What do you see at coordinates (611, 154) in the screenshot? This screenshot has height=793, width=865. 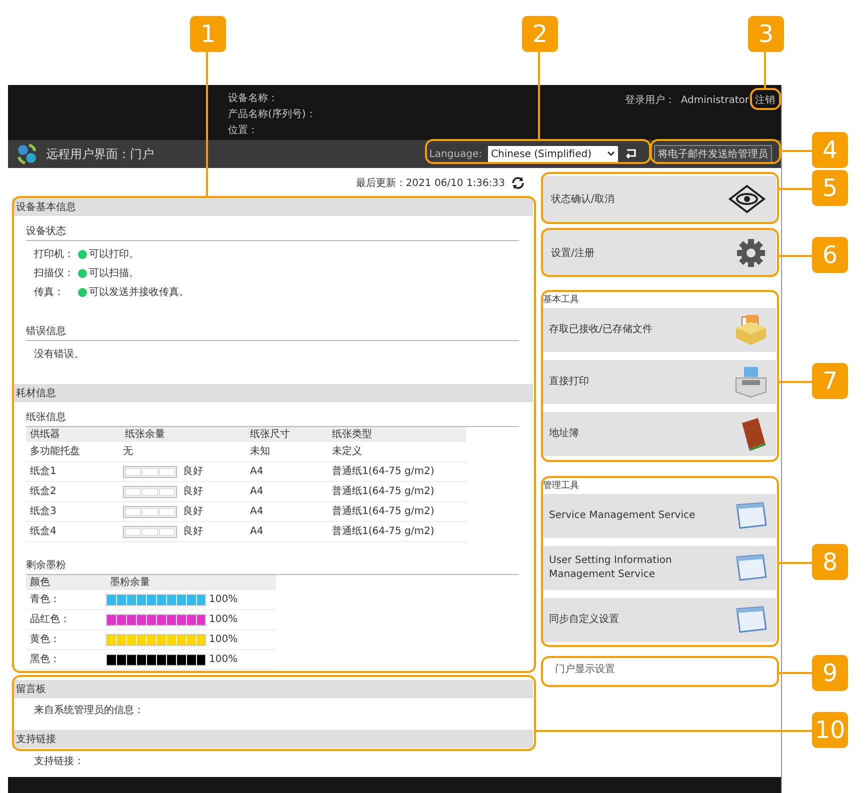 I see `chevron-down-icon` at bounding box center [611, 154].